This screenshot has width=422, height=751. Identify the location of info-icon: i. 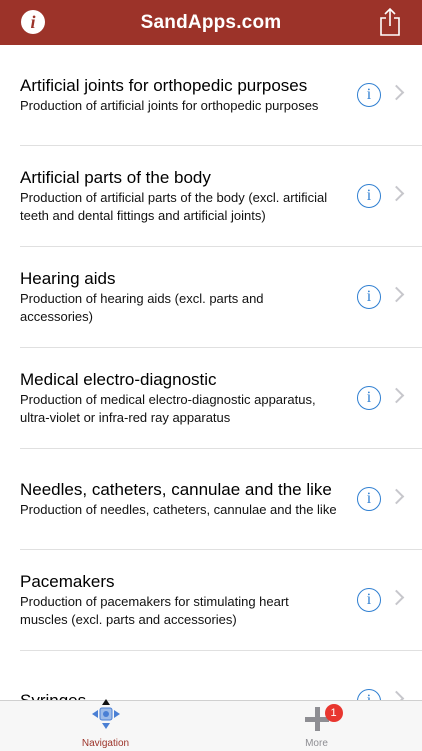
(33, 22).